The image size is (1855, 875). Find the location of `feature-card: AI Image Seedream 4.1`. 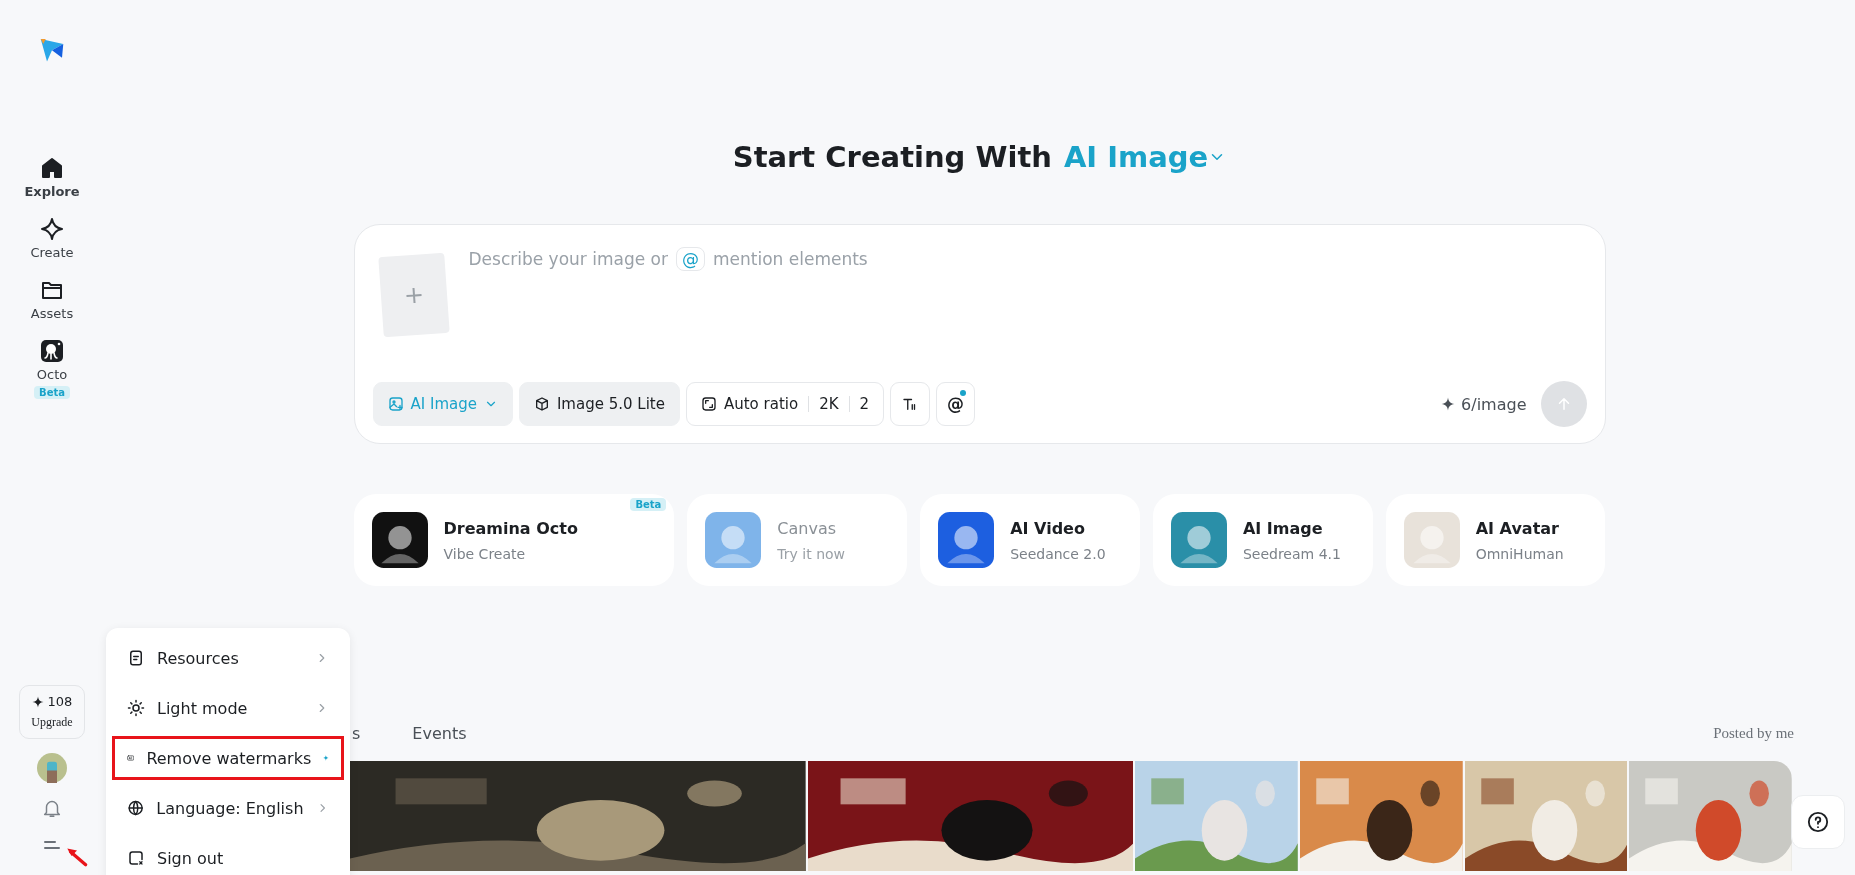

feature-card: AI Image Seedream 4.1 is located at coordinates (1262, 540).